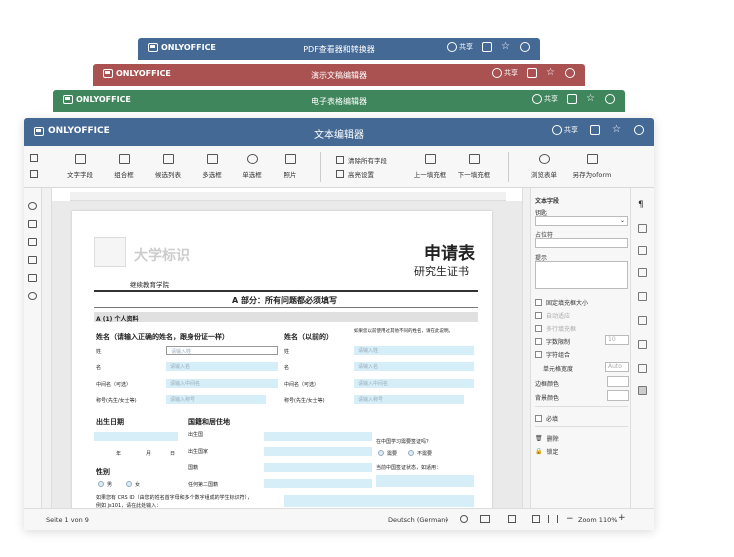 The height and width of the screenshot is (557, 734). What do you see at coordinates (464, 519) in the screenshot?
I see `globe-icon` at bounding box center [464, 519].